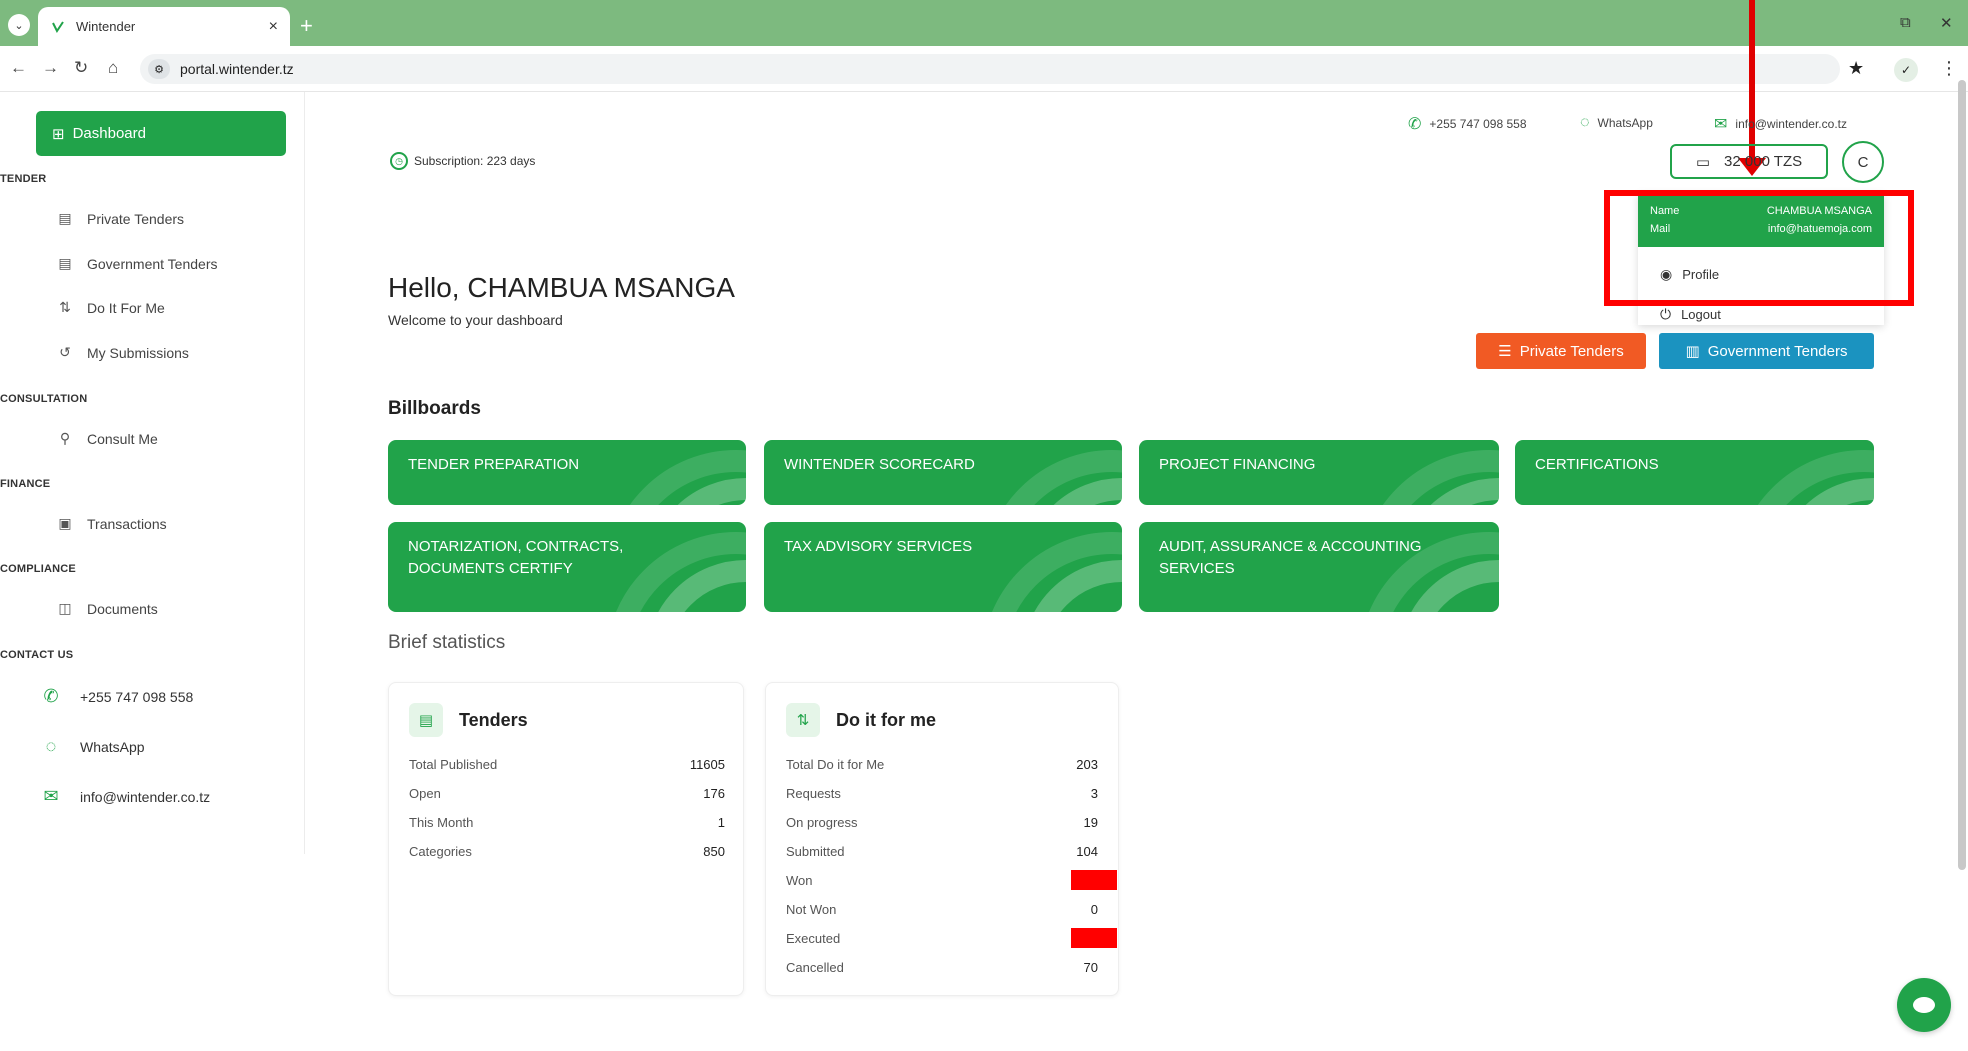  I want to click on sidebar-contact-phone: ✆ +255 747 098 558, so click(115, 696).